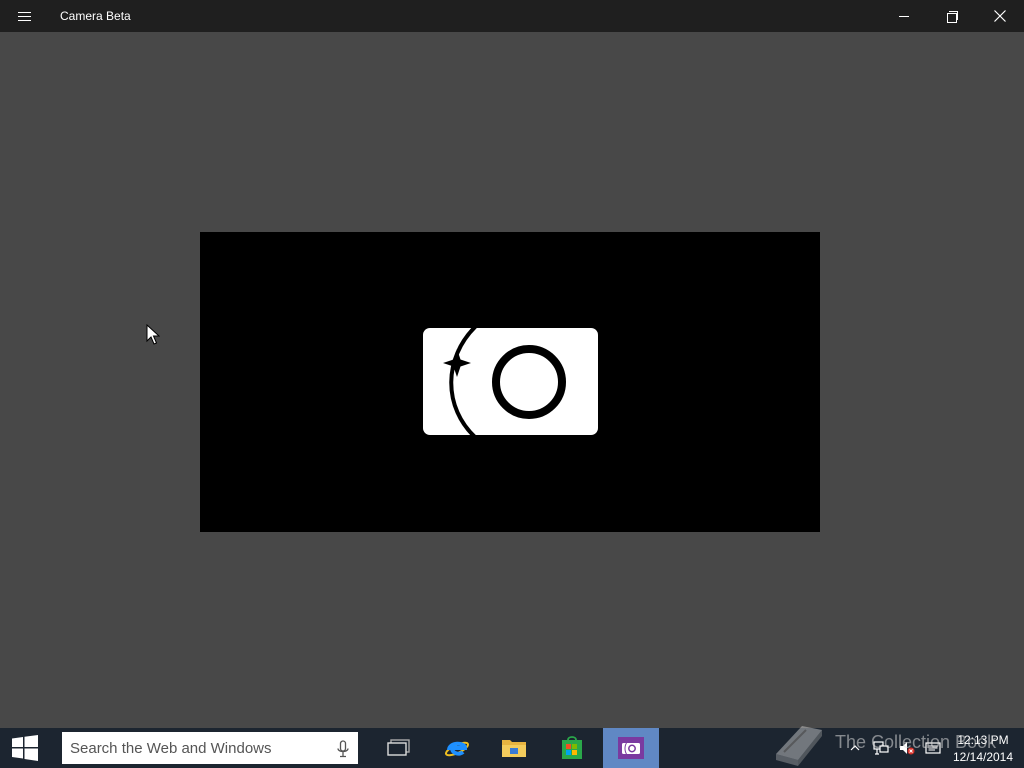 This screenshot has width=1024, height=768. I want to click on hamburger-icon, so click(24, 16).